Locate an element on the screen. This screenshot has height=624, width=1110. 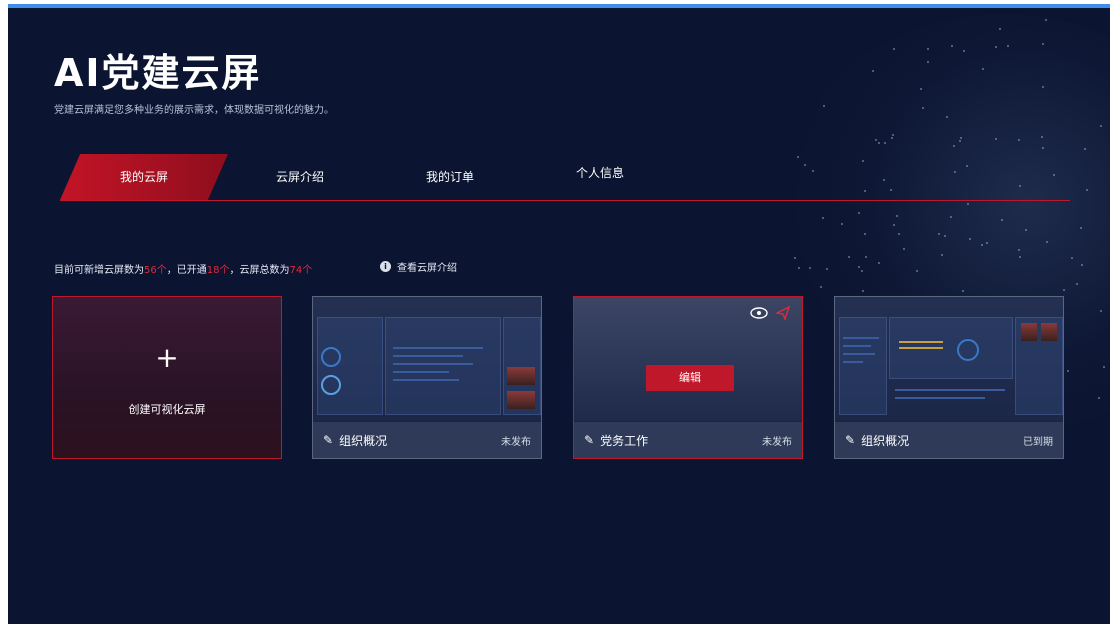
stats-available: 56个 is located at coordinates (155, 270).